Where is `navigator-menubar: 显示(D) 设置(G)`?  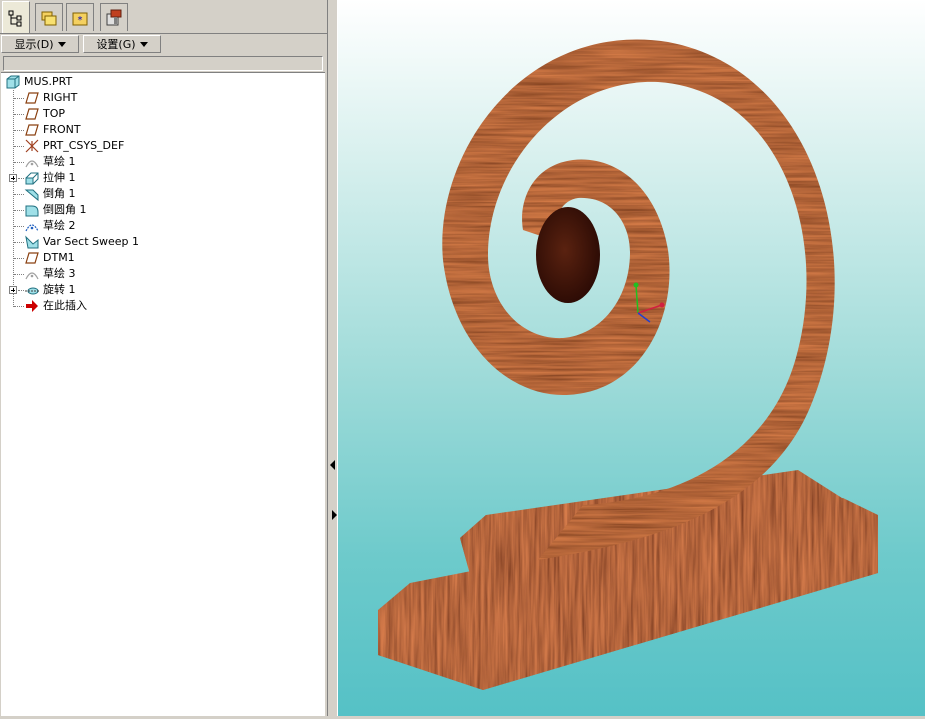 navigator-menubar: 显示(D) 设置(G) is located at coordinates (163, 44).